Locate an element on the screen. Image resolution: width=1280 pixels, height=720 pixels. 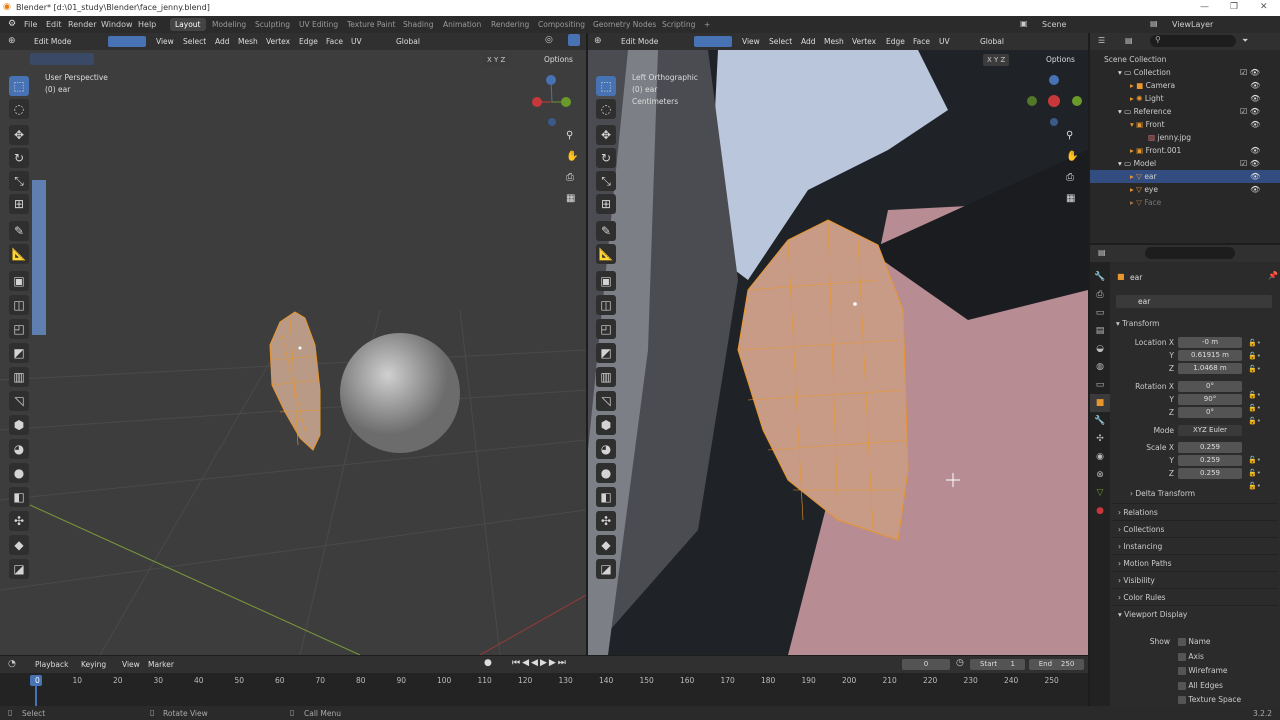
scale-z-field: 0.259 is located at coordinates (1210, 473).